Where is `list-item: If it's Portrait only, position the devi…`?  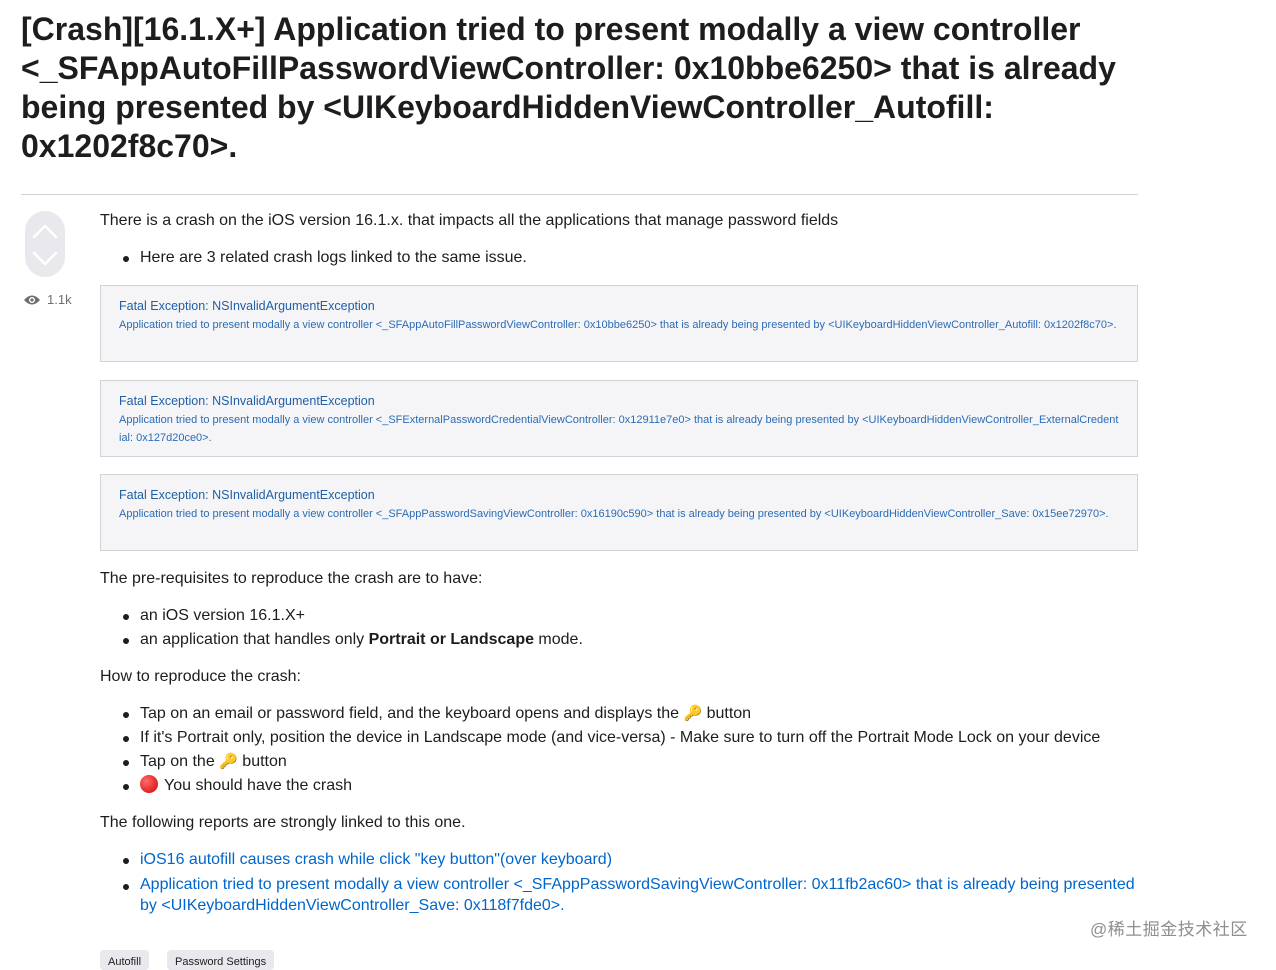
list-item: If it's Portrait only, position the devi… is located at coordinates (631, 738).